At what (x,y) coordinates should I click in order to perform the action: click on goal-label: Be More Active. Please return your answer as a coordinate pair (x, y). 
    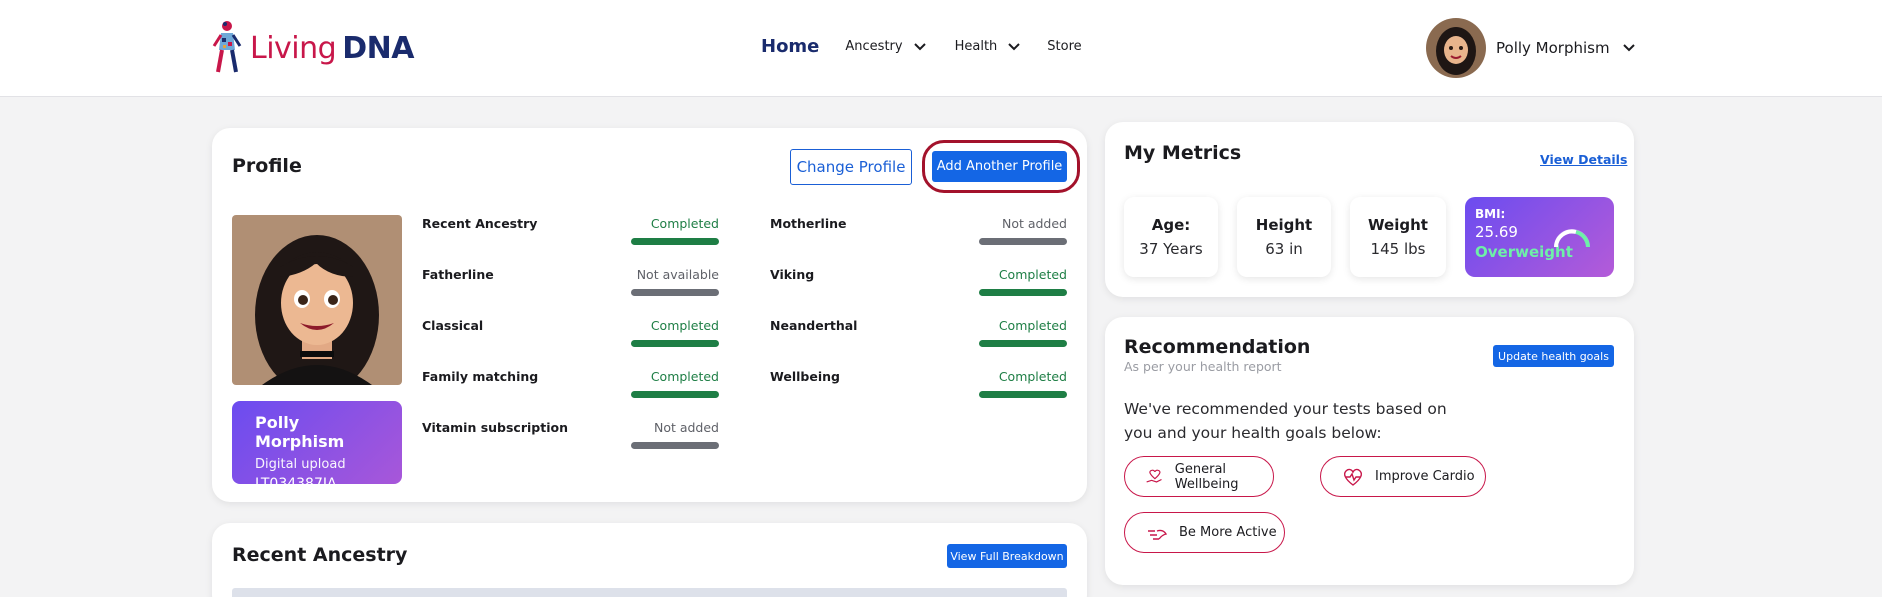
    Looking at the image, I should click on (1228, 532).